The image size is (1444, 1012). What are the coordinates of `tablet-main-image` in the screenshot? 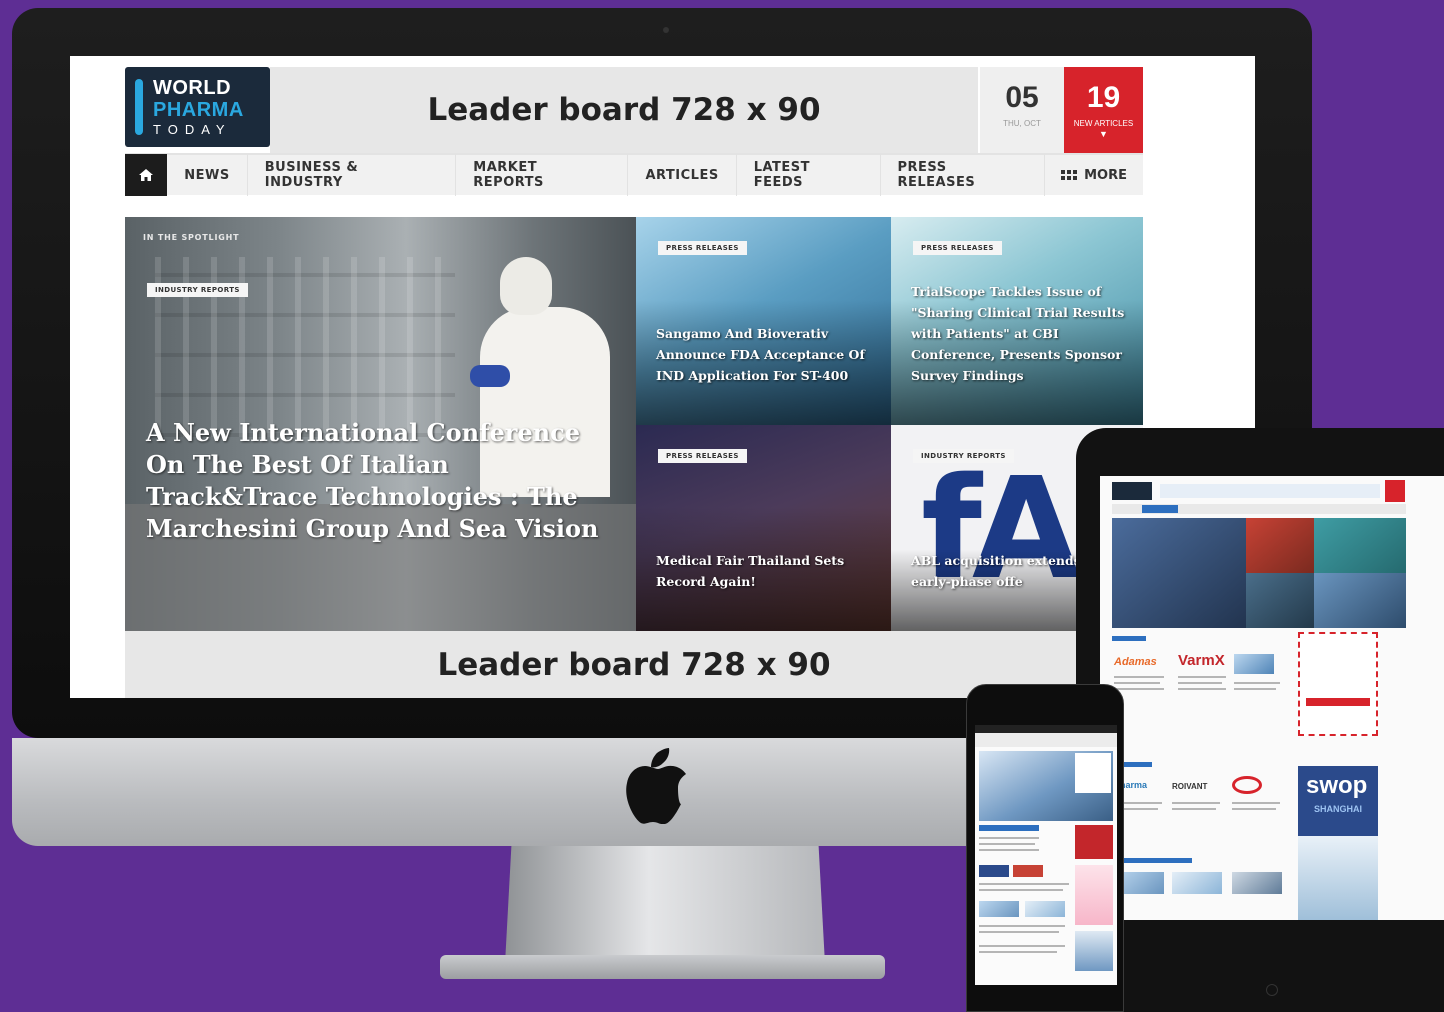 It's located at (1179, 573).